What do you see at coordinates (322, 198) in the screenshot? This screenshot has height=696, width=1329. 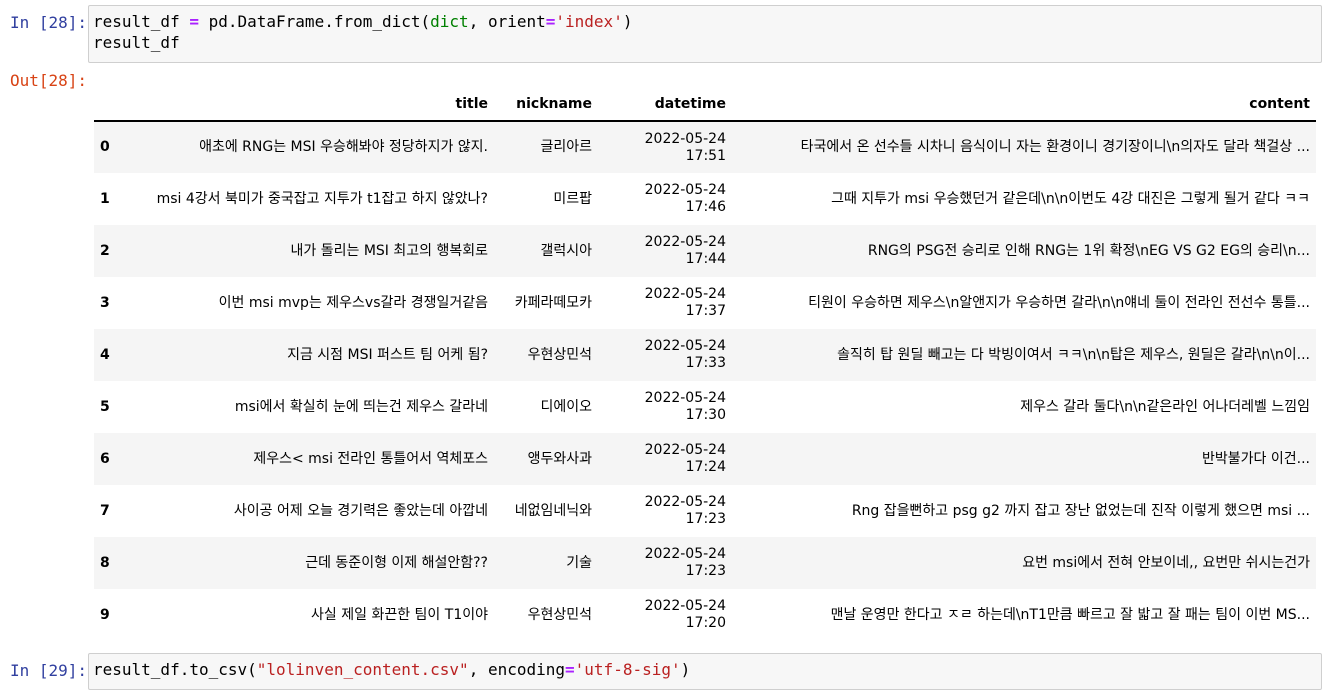 I see `cell-title: msi 4강서 북미가 중국잡고 지투가 t1잡고 하지 않았나?` at bounding box center [322, 198].